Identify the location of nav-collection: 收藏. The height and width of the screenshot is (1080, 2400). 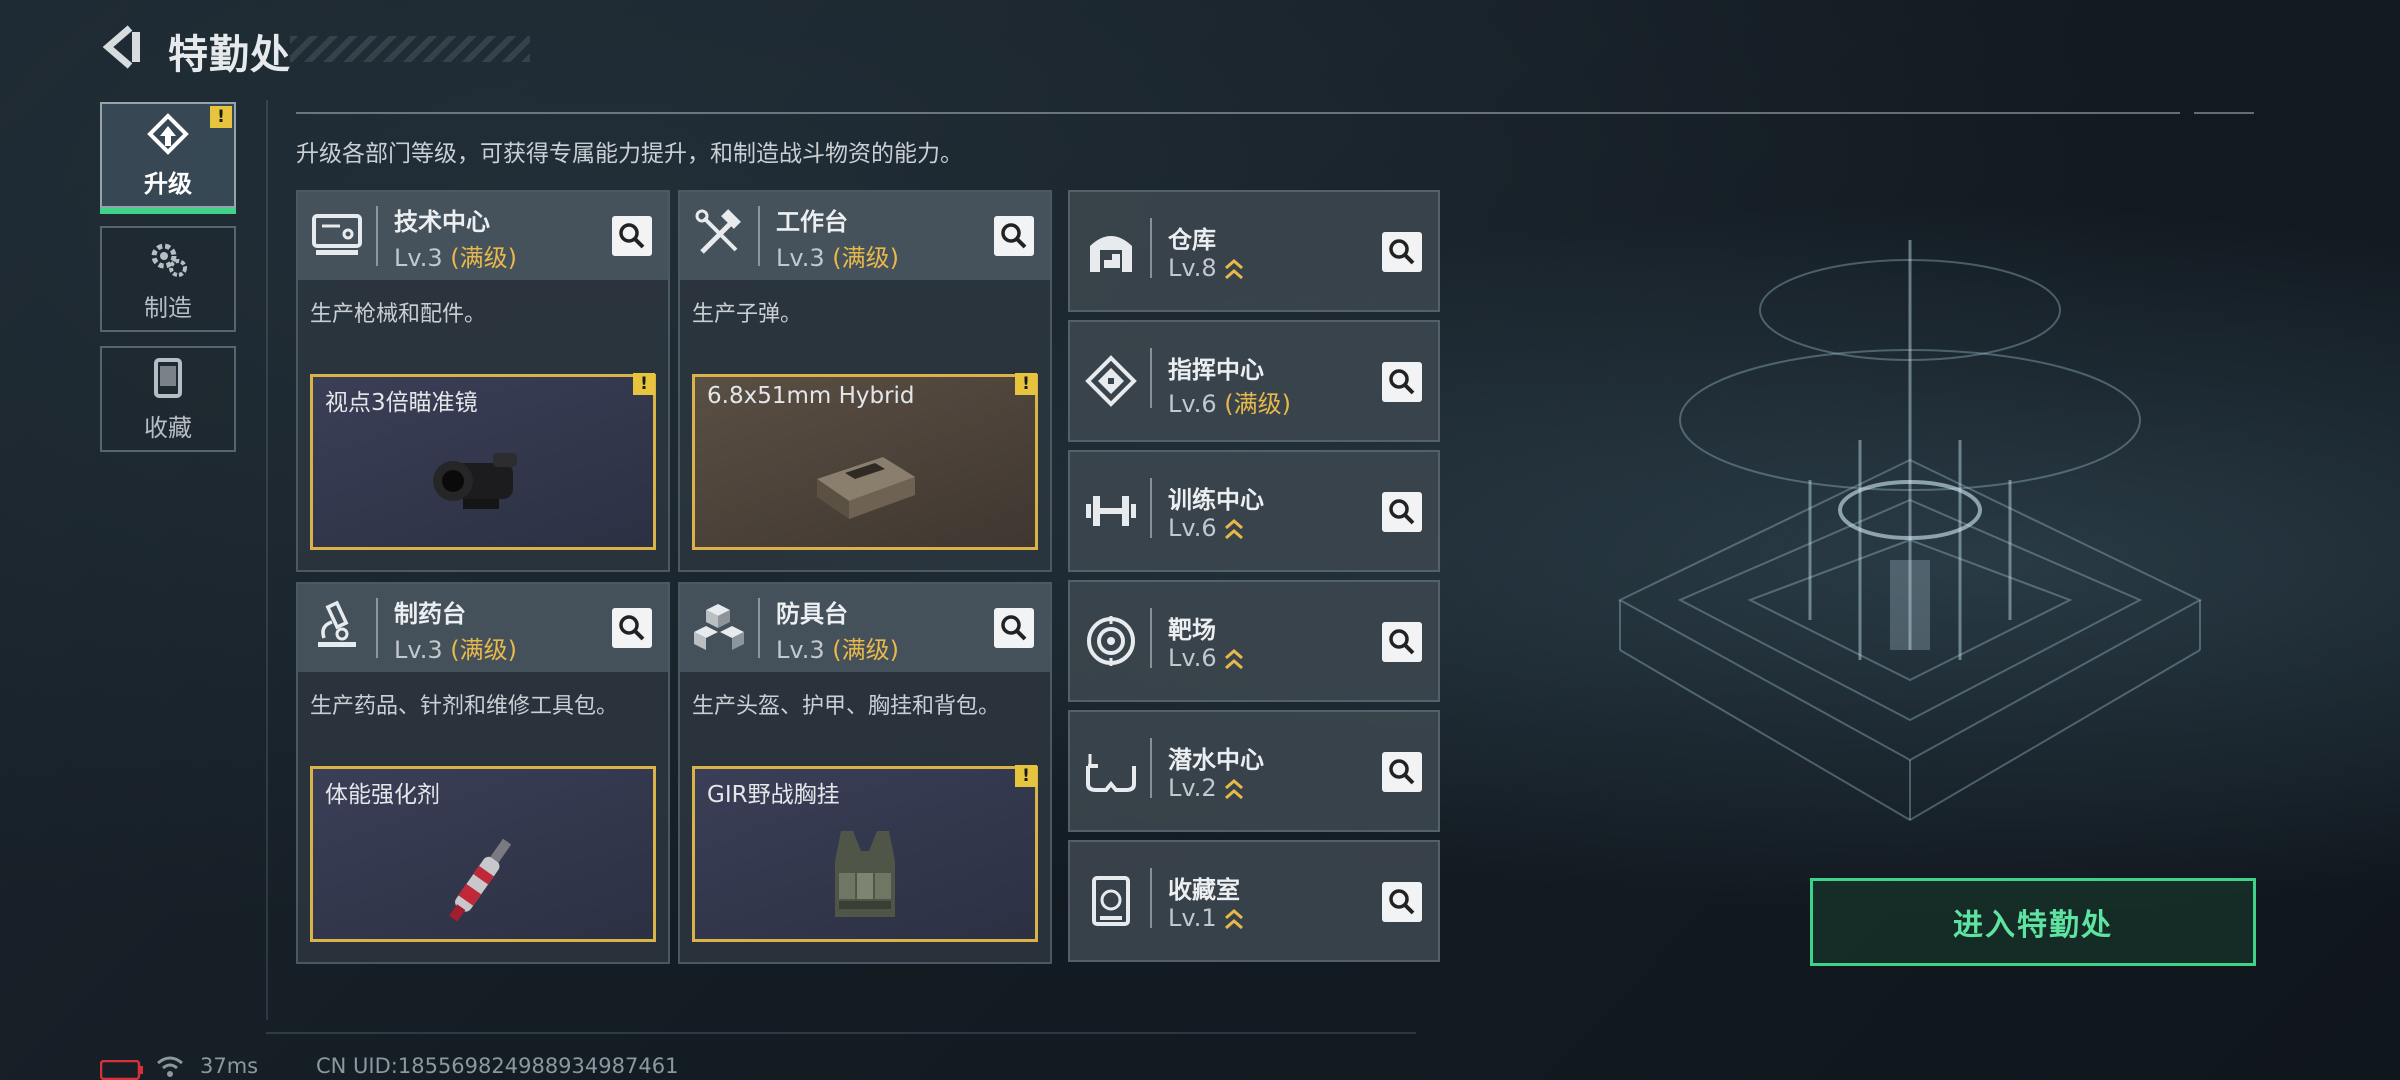
(168, 399).